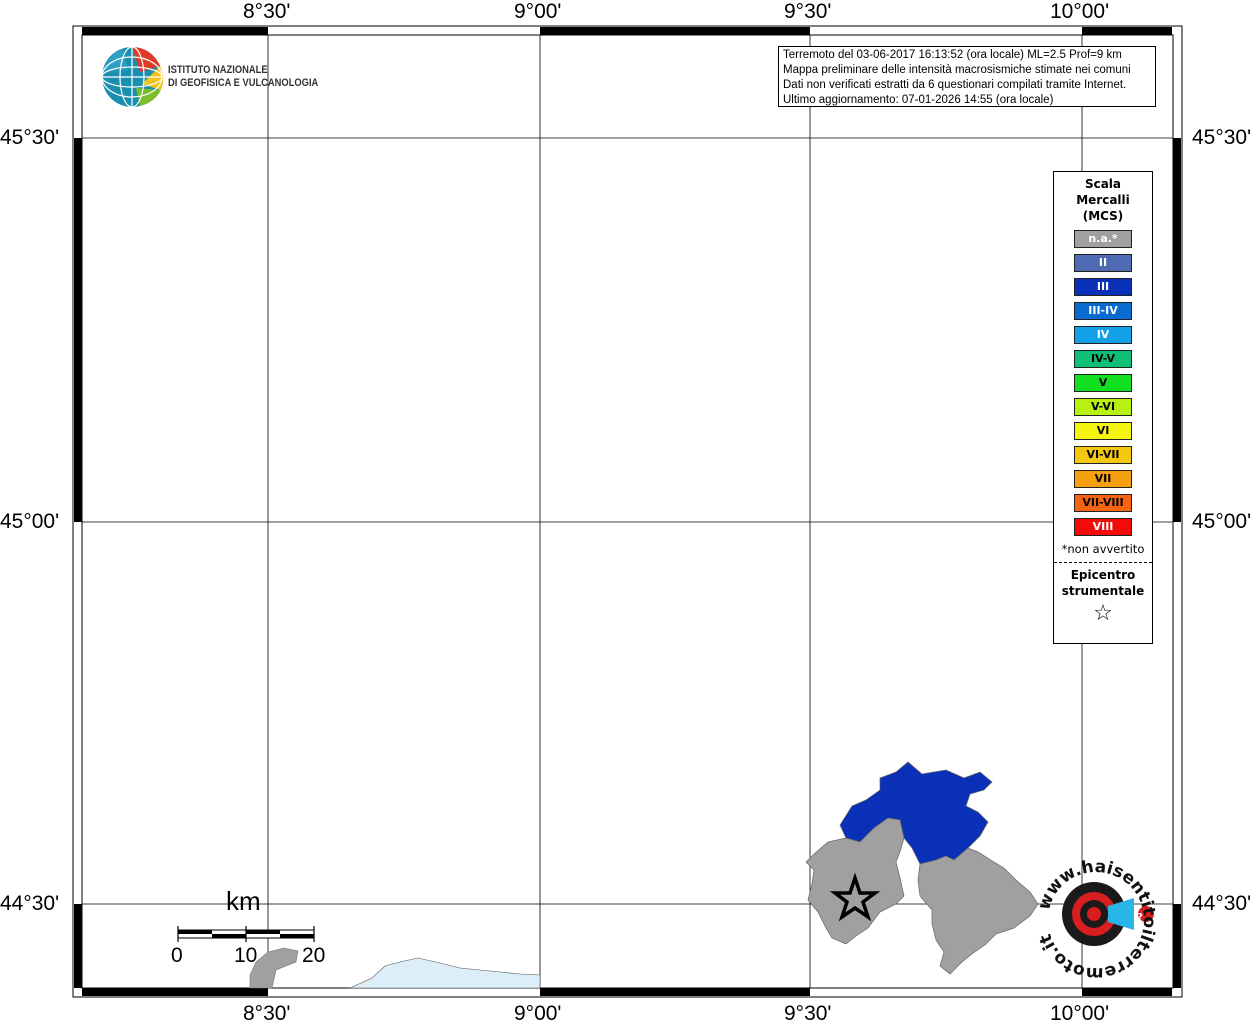 This screenshot has width=1255, height=1026. I want to click on legend-item: III, so click(1103, 287).